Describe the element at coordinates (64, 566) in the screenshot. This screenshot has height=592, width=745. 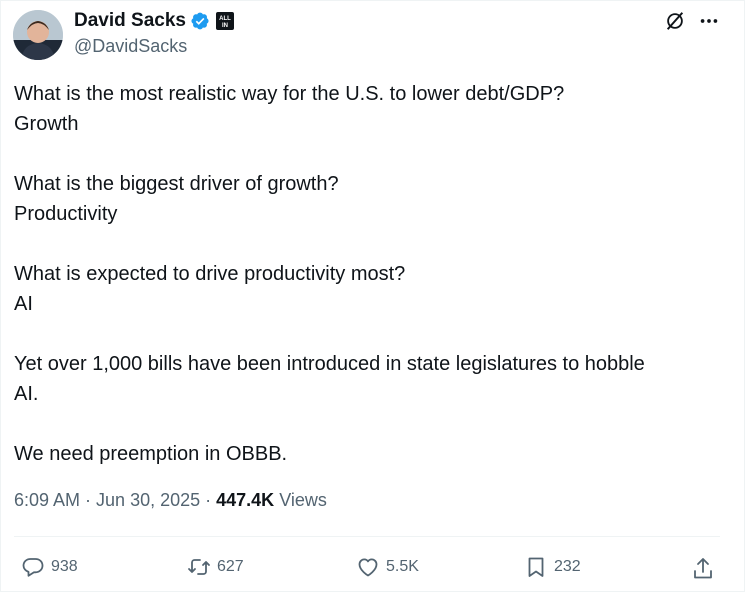
I see `reply-count: 938` at that location.